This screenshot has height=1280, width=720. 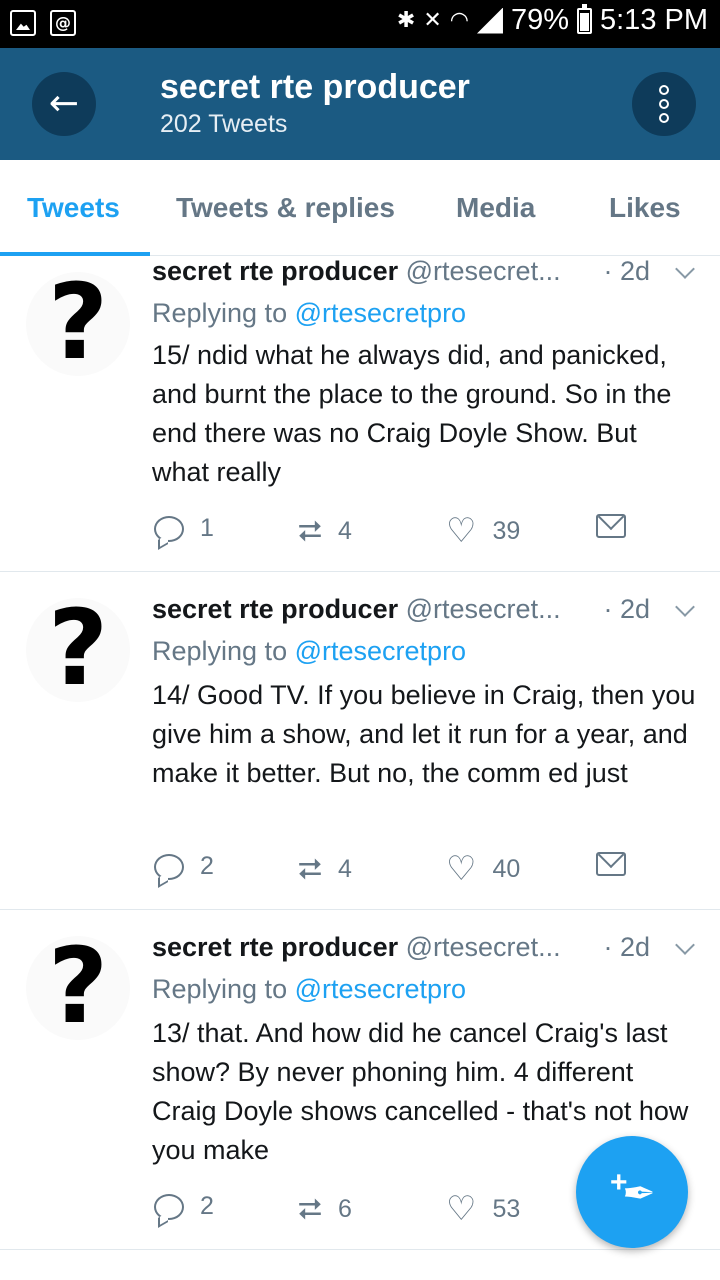 What do you see at coordinates (392, 1210) in the screenshot?
I see `tweet-actions: 2 ⮂ 6 ♡ 53` at bounding box center [392, 1210].